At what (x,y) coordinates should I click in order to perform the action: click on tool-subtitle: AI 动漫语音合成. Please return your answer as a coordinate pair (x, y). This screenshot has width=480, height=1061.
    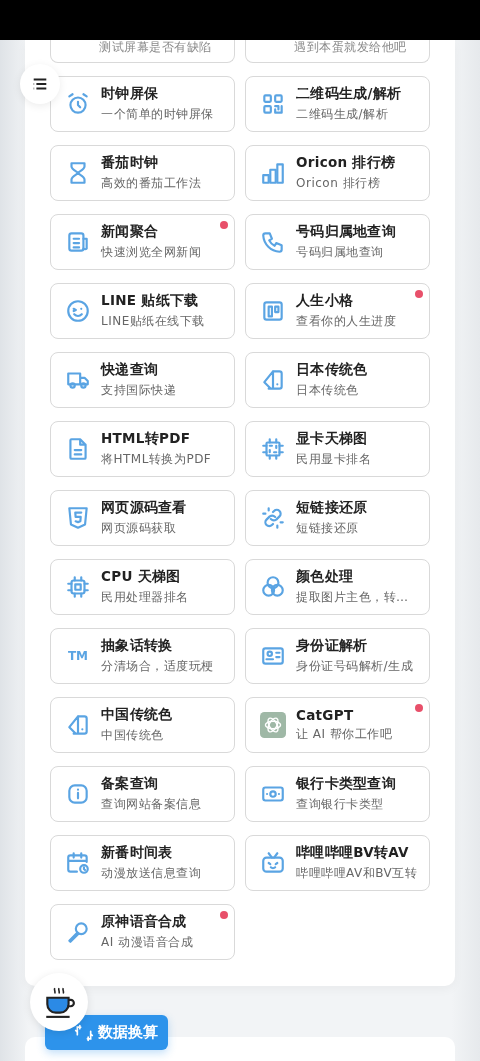
    Looking at the image, I should click on (147, 942).